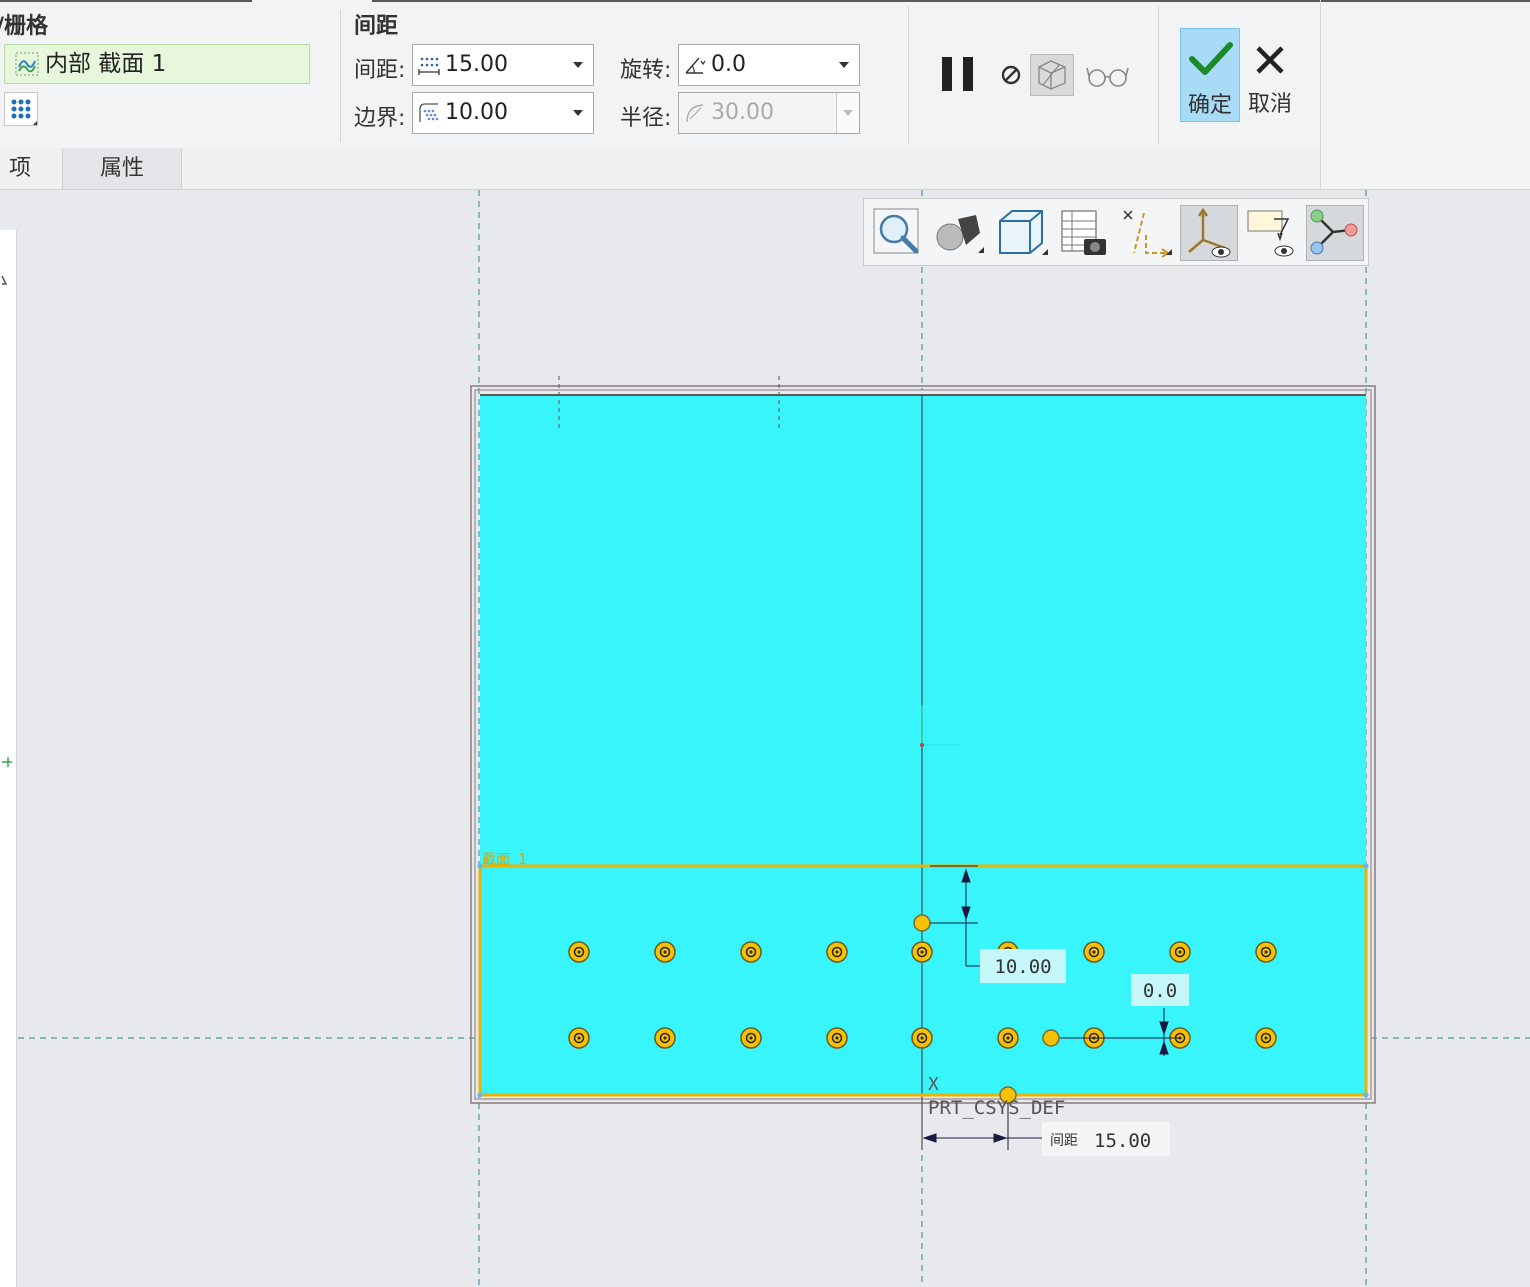  What do you see at coordinates (380, 118) in the screenshot?
I see `border-label: 边界:` at bounding box center [380, 118].